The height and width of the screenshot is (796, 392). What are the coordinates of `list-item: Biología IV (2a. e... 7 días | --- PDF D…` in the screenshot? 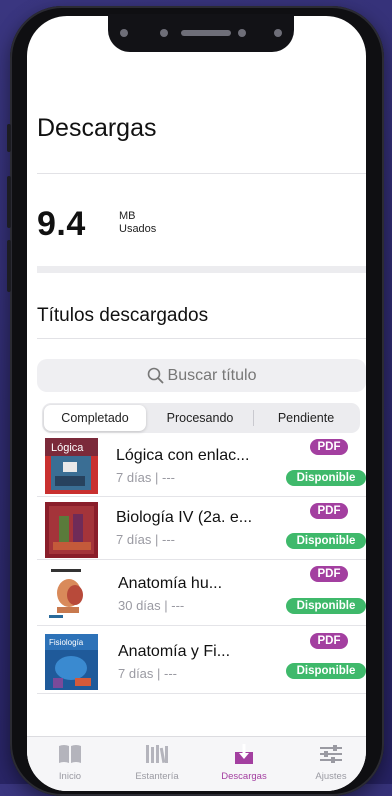 It's located at (201, 528).